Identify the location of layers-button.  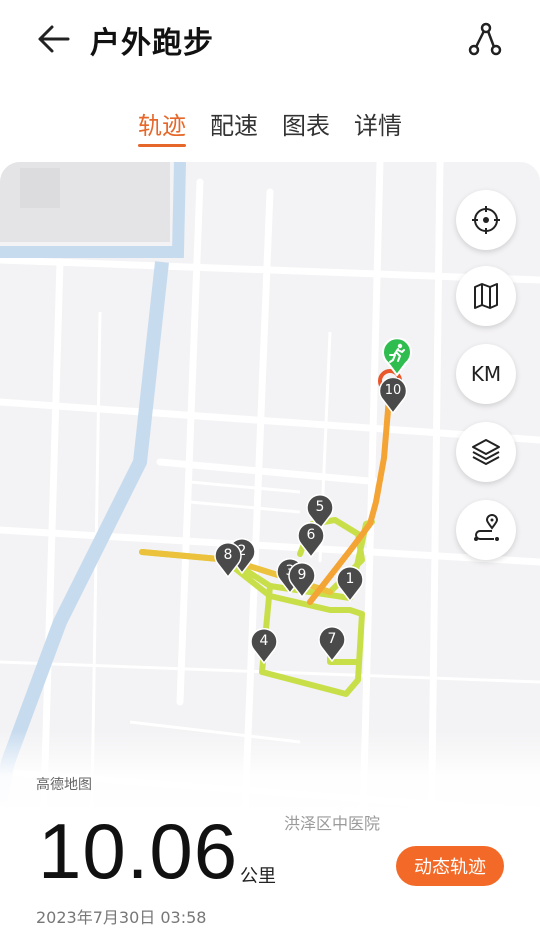
(486, 452).